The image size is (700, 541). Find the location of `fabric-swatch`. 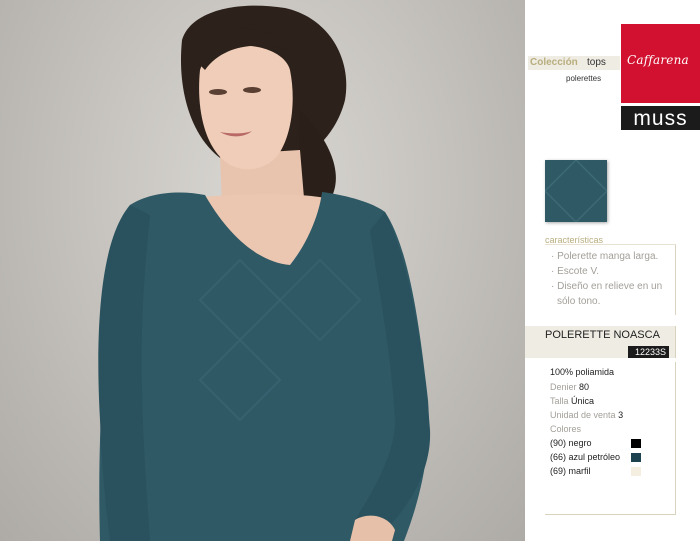

fabric-swatch is located at coordinates (576, 191).